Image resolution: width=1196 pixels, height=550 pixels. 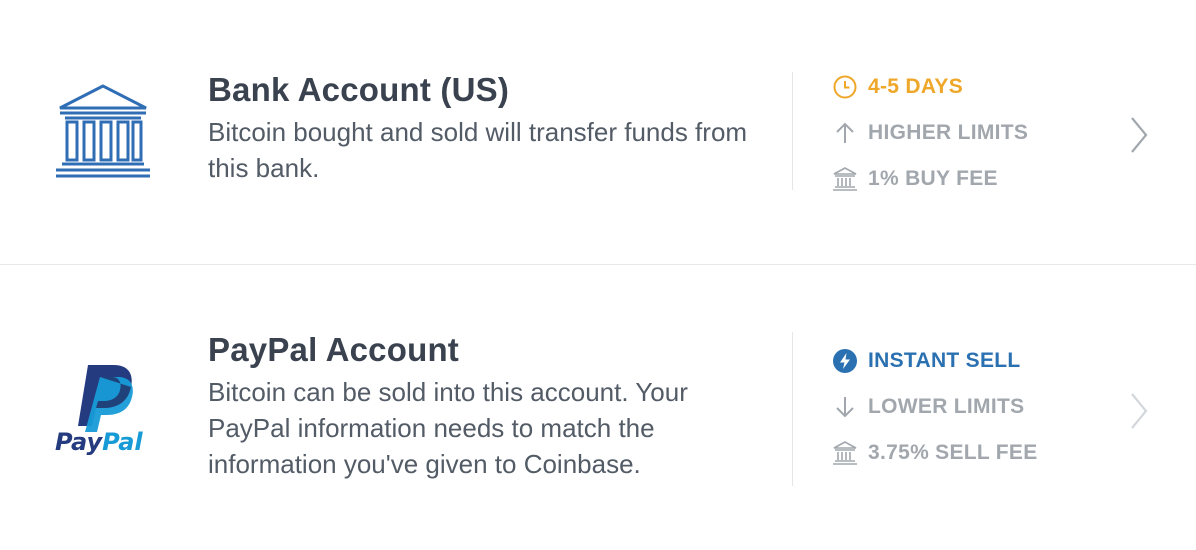 What do you see at coordinates (948, 132) in the screenshot?
I see `feature-label: HIGHER LIMITS` at bounding box center [948, 132].